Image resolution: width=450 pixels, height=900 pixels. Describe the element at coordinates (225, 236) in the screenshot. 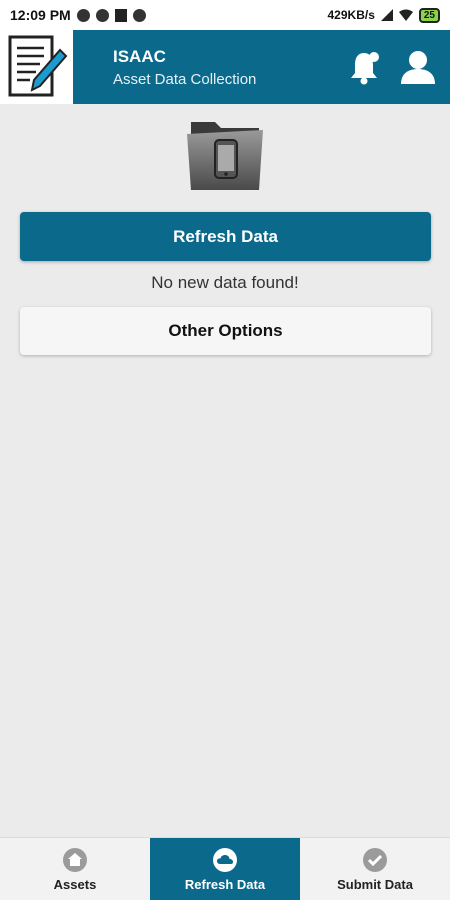

I see `refresh-data-button: Refresh Data` at that location.